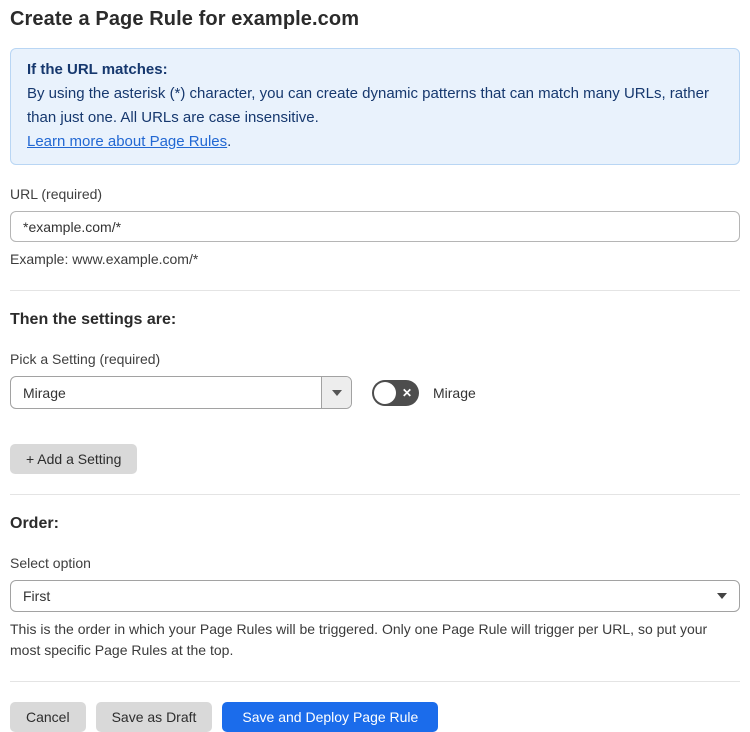 The image size is (750, 732). I want to click on toggle-label: Mirage, so click(454, 392).